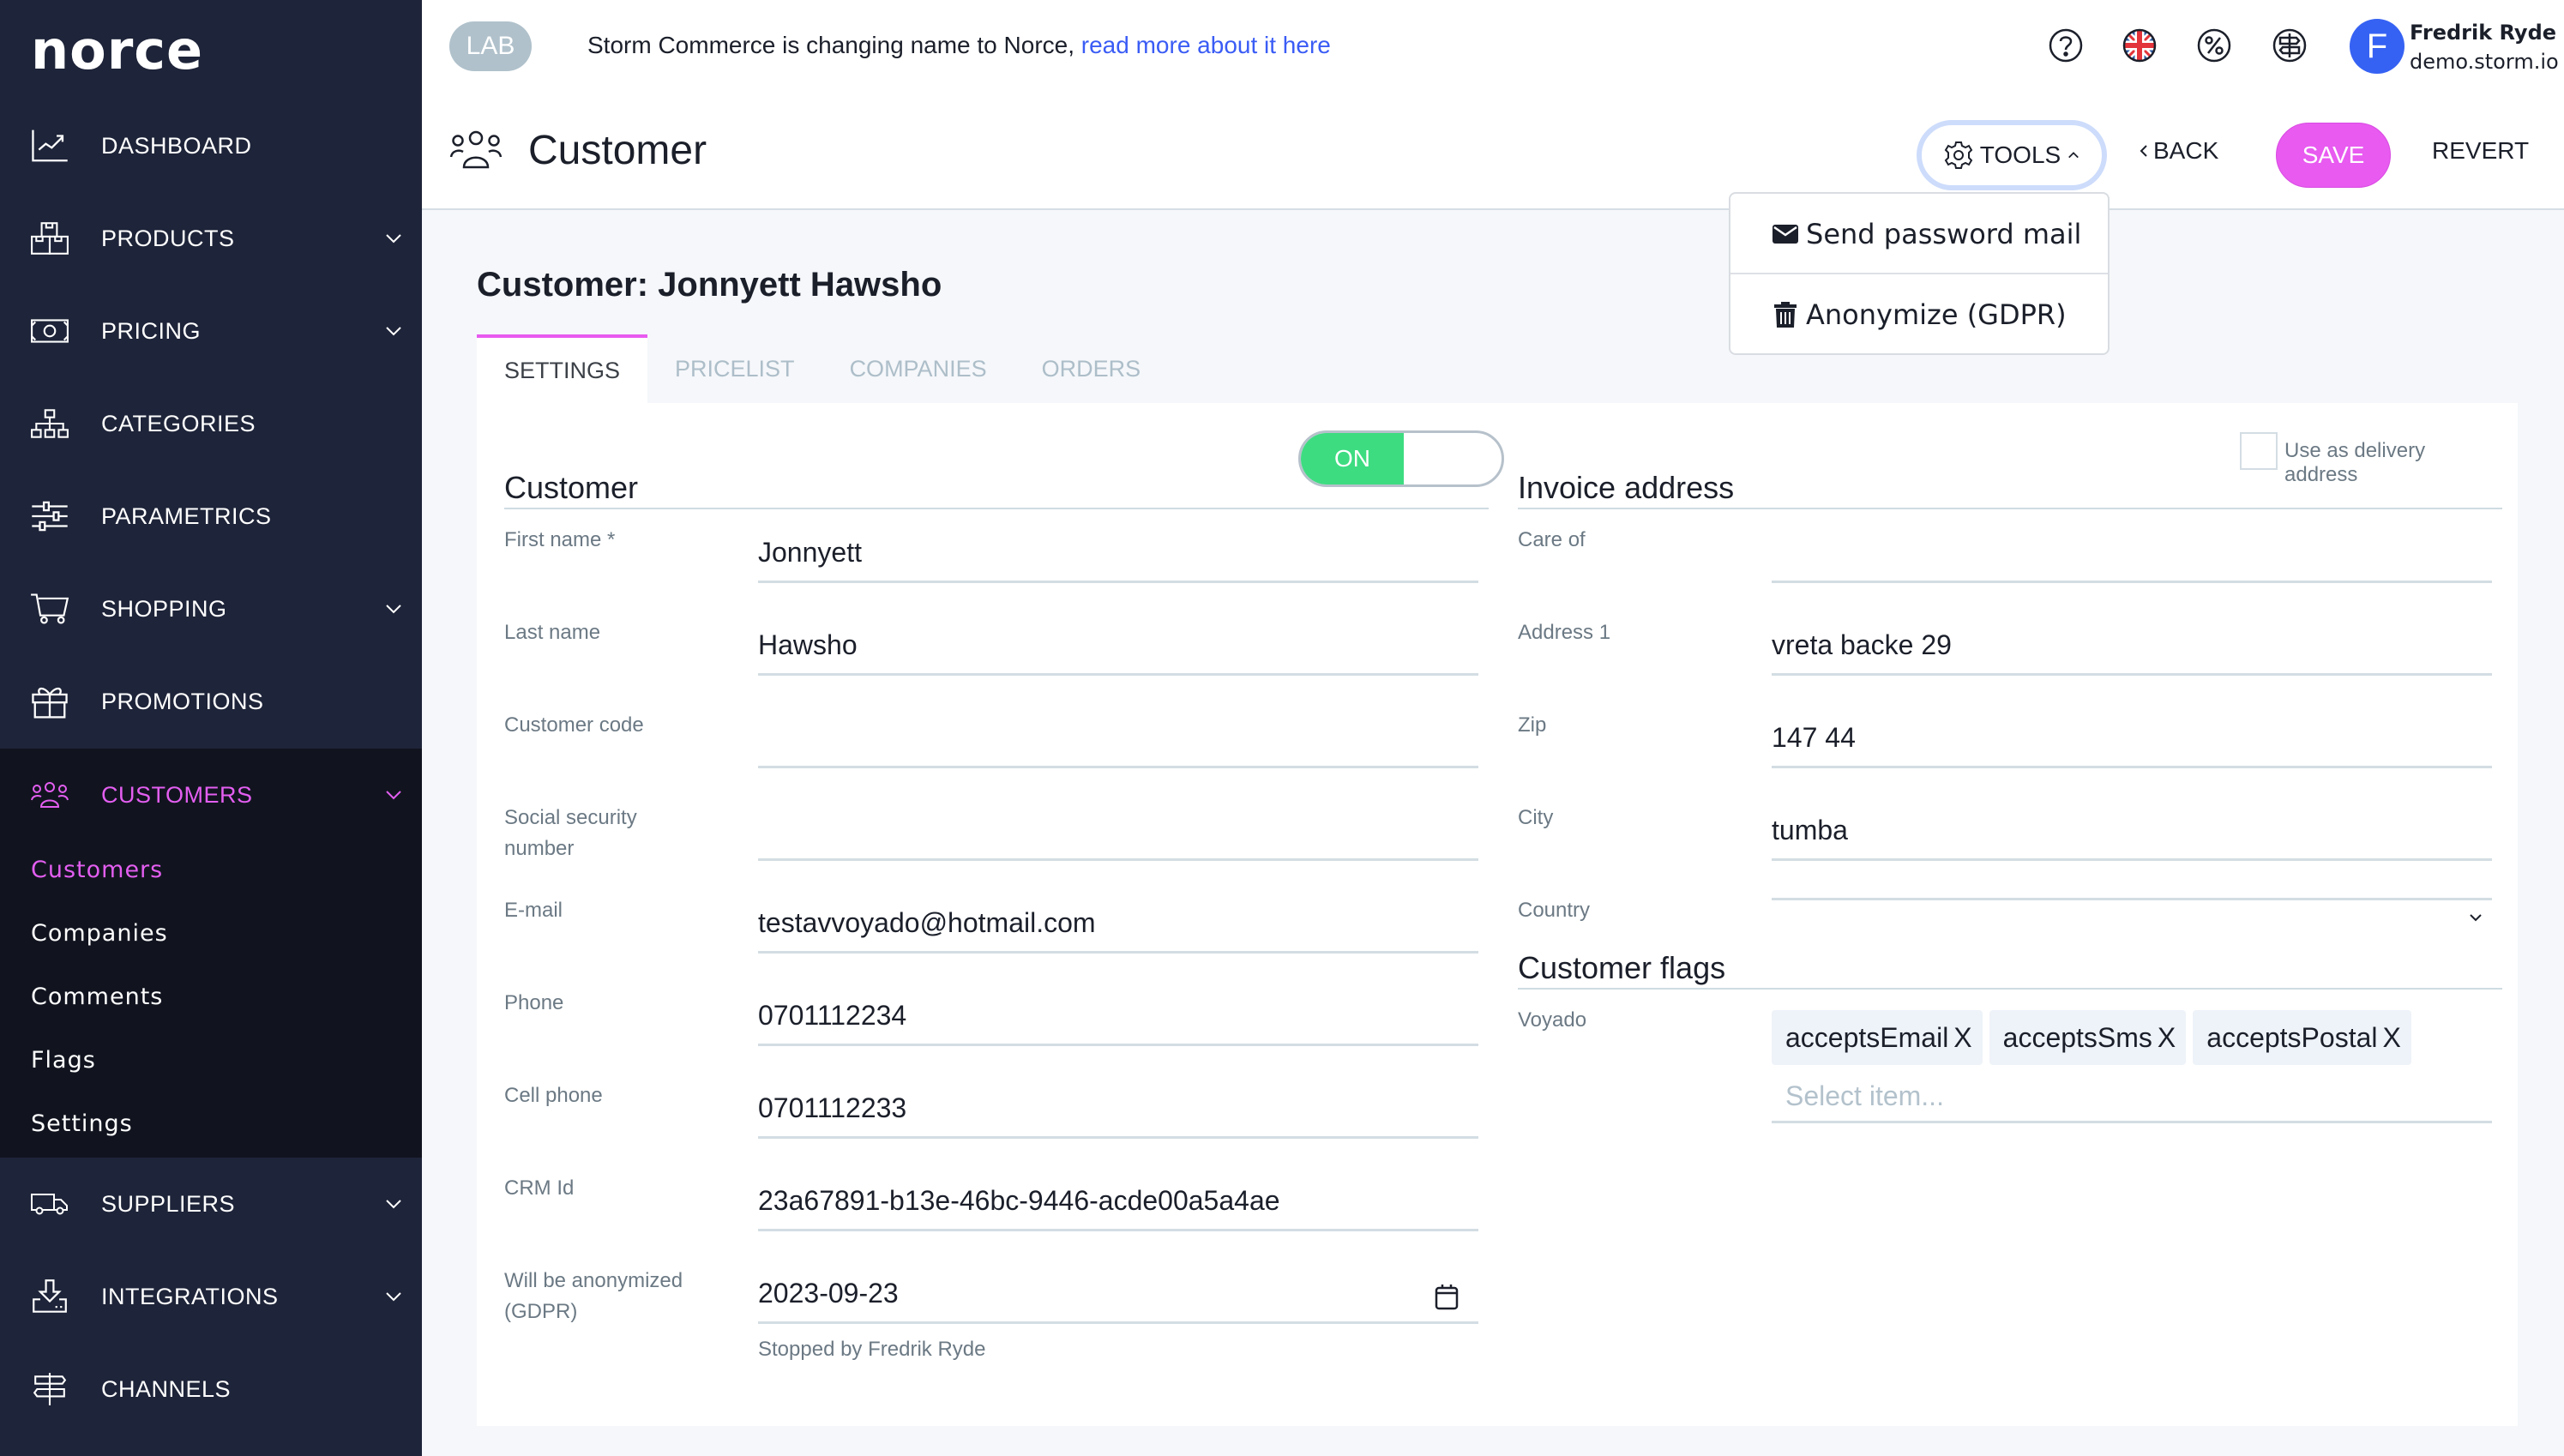 The image size is (2564, 1456). I want to click on ssn-input, so click(1118, 831).